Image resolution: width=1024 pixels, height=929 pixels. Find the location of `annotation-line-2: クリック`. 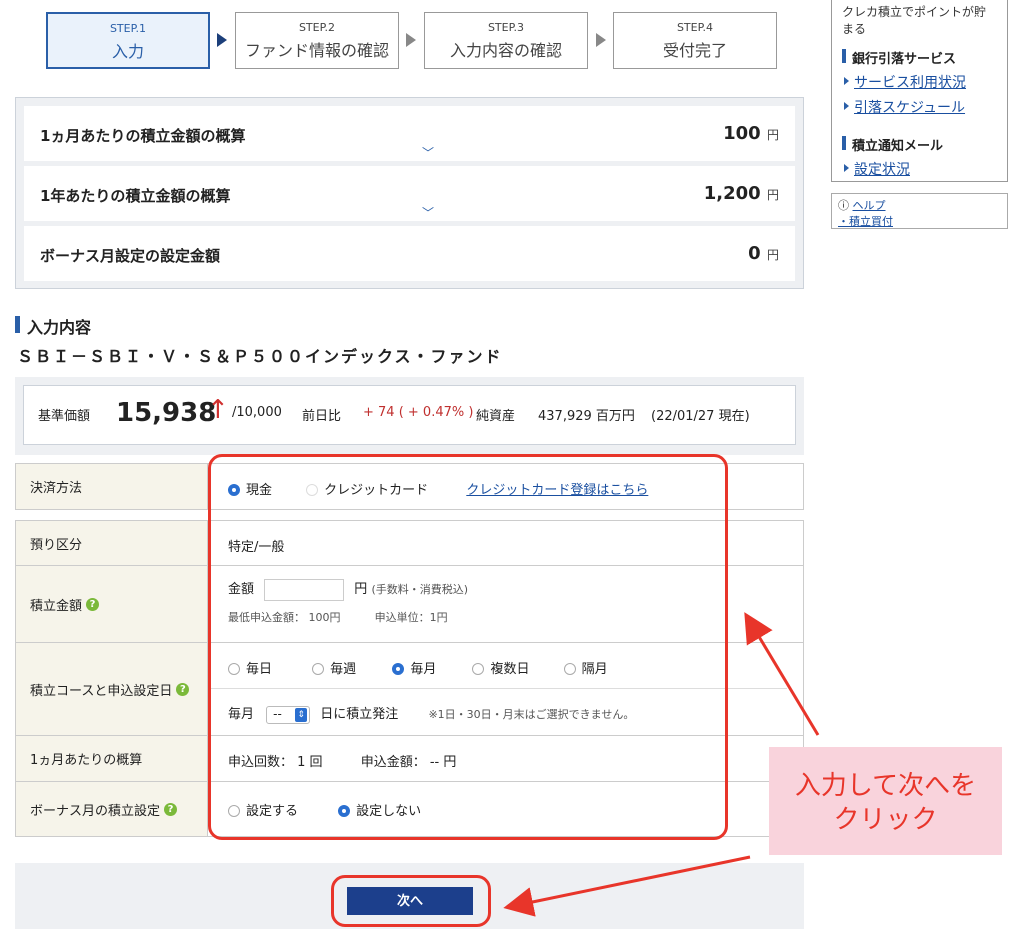

annotation-line-2: クリック is located at coordinates (885, 820).